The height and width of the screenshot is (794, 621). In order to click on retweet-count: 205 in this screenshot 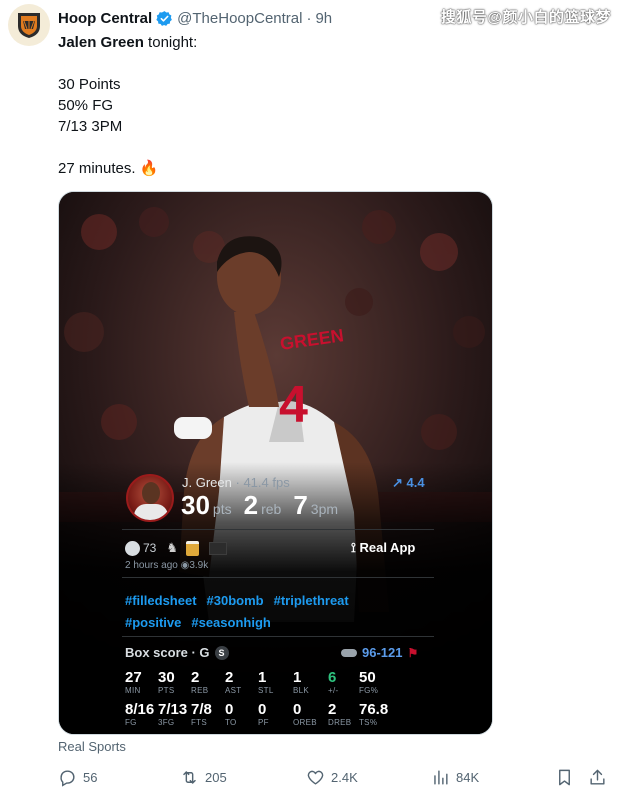, I will do `click(216, 777)`.